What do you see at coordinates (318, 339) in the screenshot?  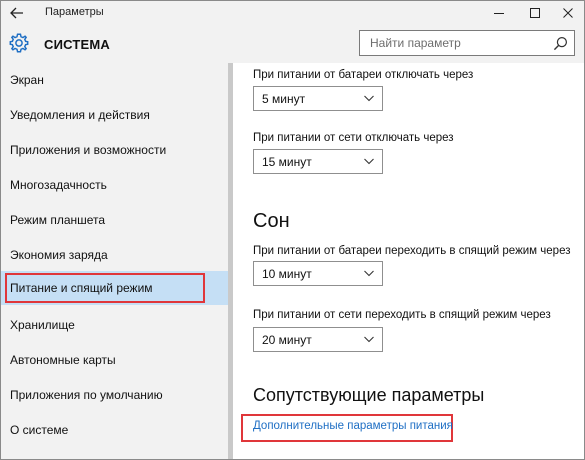 I see `sleep-ac-dropdown: 20 минут` at bounding box center [318, 339].